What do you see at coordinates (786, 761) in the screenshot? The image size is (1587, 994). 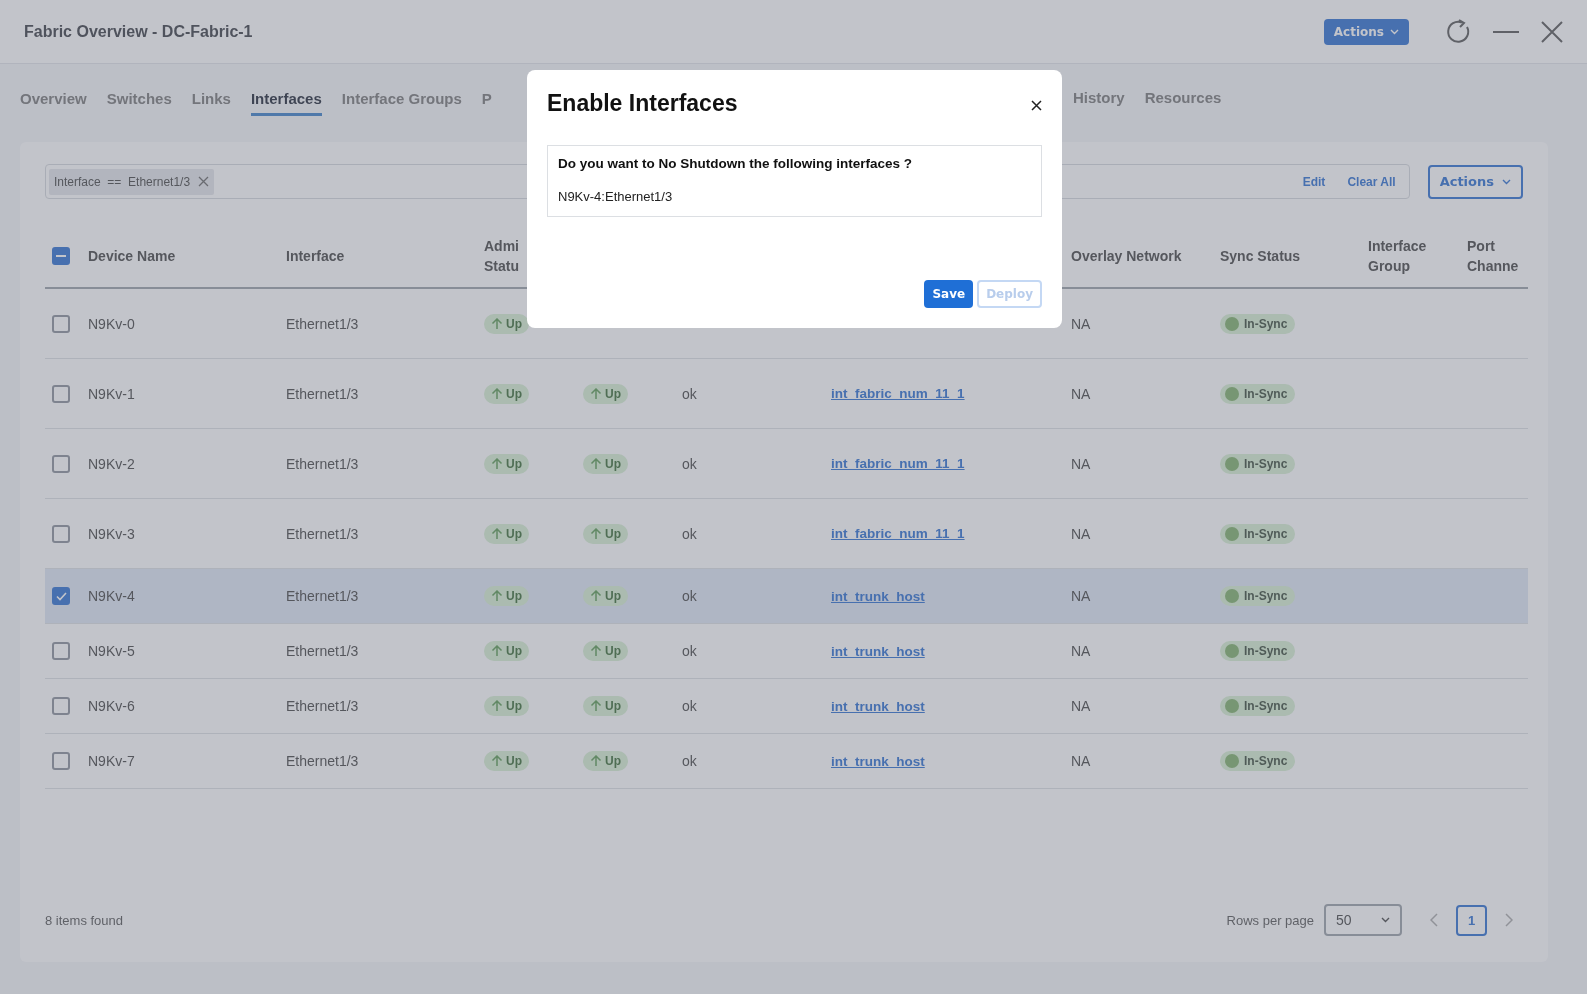 I see `table-row: N9Kv-7 Ethernet1/3 Up Up ok int_trunk_host NA In-Sync` at bounding box center [786, 761].